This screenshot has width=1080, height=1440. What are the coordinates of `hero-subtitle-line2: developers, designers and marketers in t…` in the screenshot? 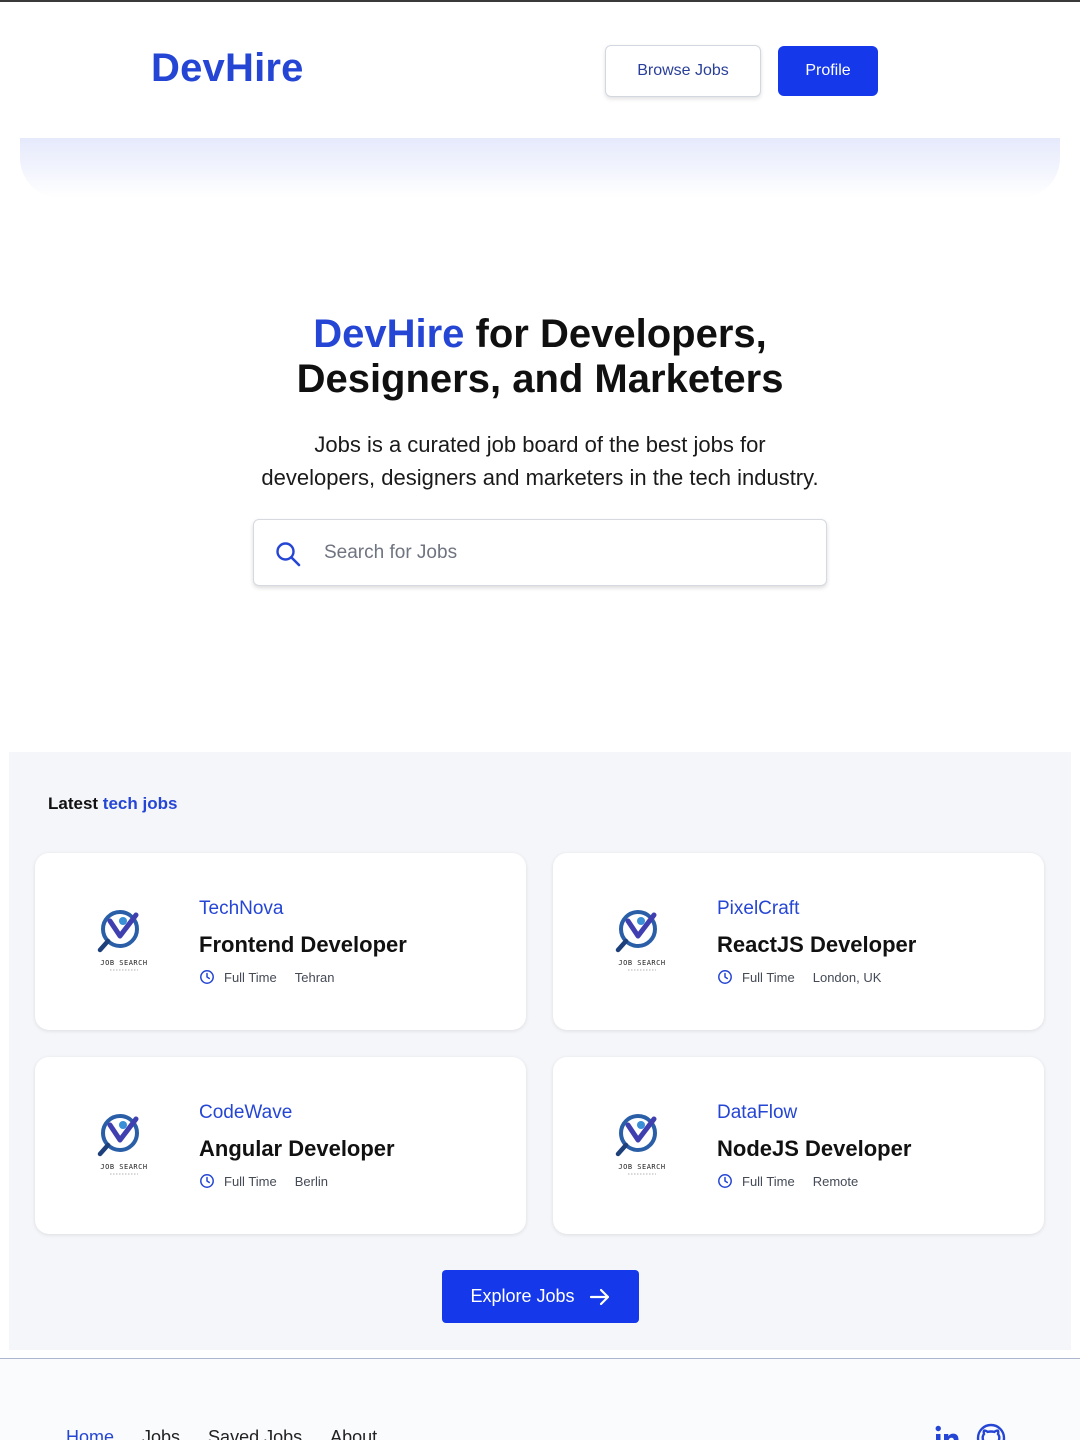 It's located at (540, 477).